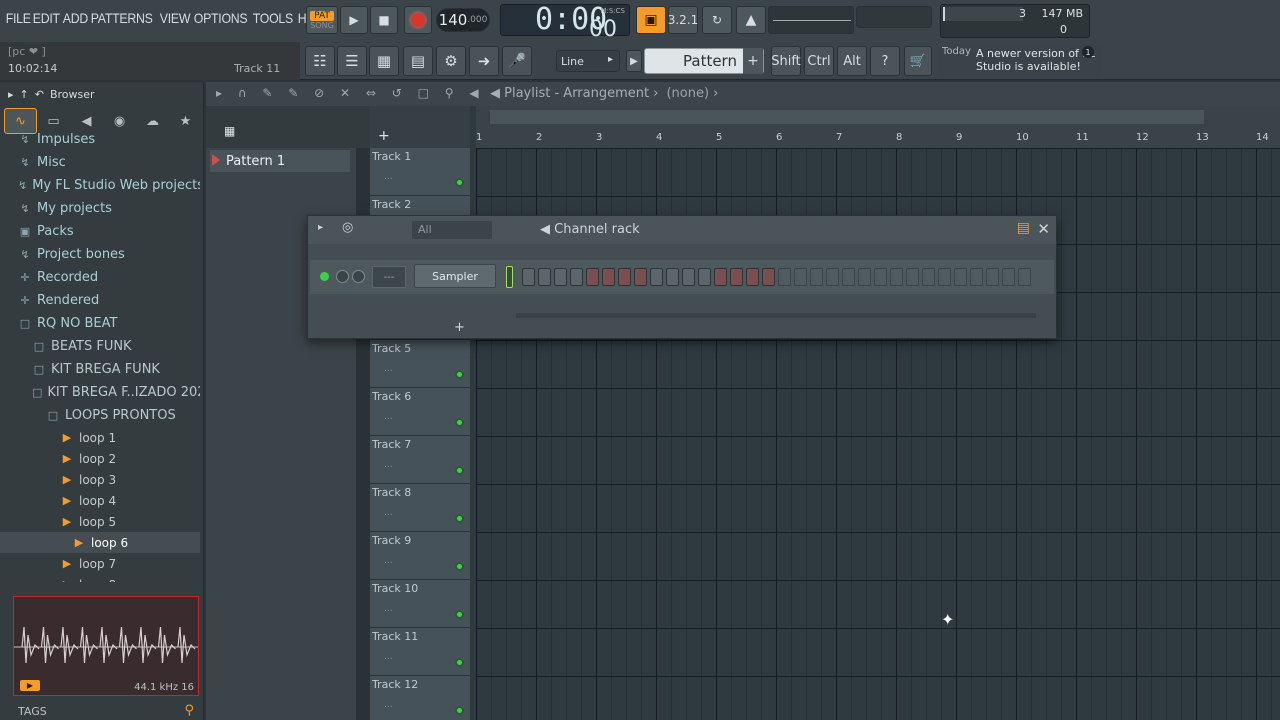 The image size is (1280, 720). What do you see at coordinates (30, 685) in the screenshot?
I see `preview-play-button: ▶` at bounding box center [30, 685].